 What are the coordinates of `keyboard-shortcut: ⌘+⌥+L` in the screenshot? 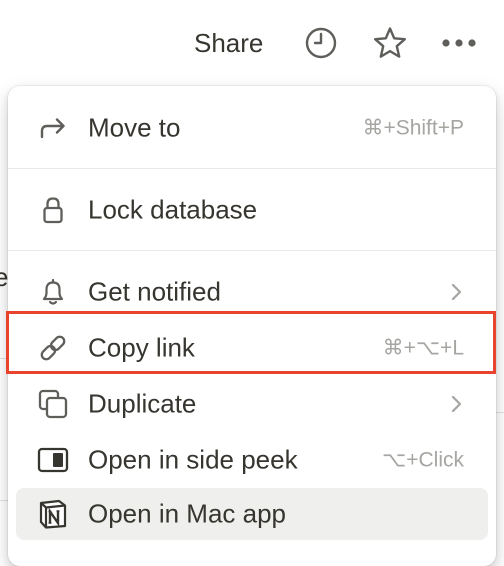 It's located at (423, 348).